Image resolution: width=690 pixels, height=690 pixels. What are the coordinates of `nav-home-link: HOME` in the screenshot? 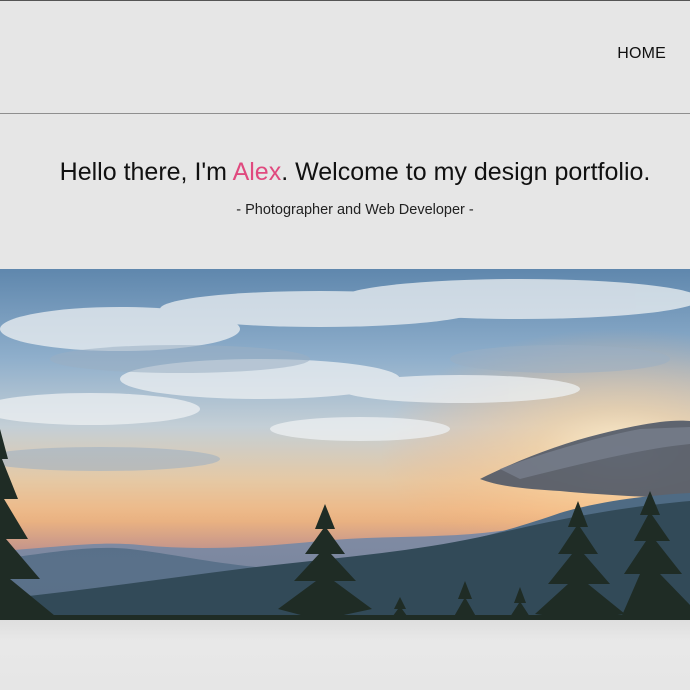 It's located at (641, 54).